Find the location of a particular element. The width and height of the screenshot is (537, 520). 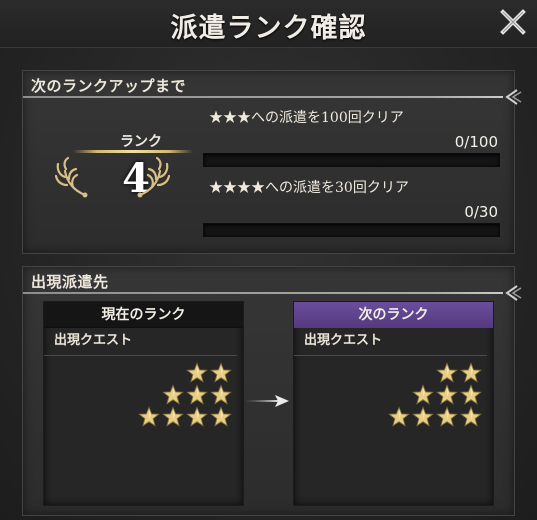

section-header-next-rank: 次のランクアップまで is located at coordinates (109, 86).